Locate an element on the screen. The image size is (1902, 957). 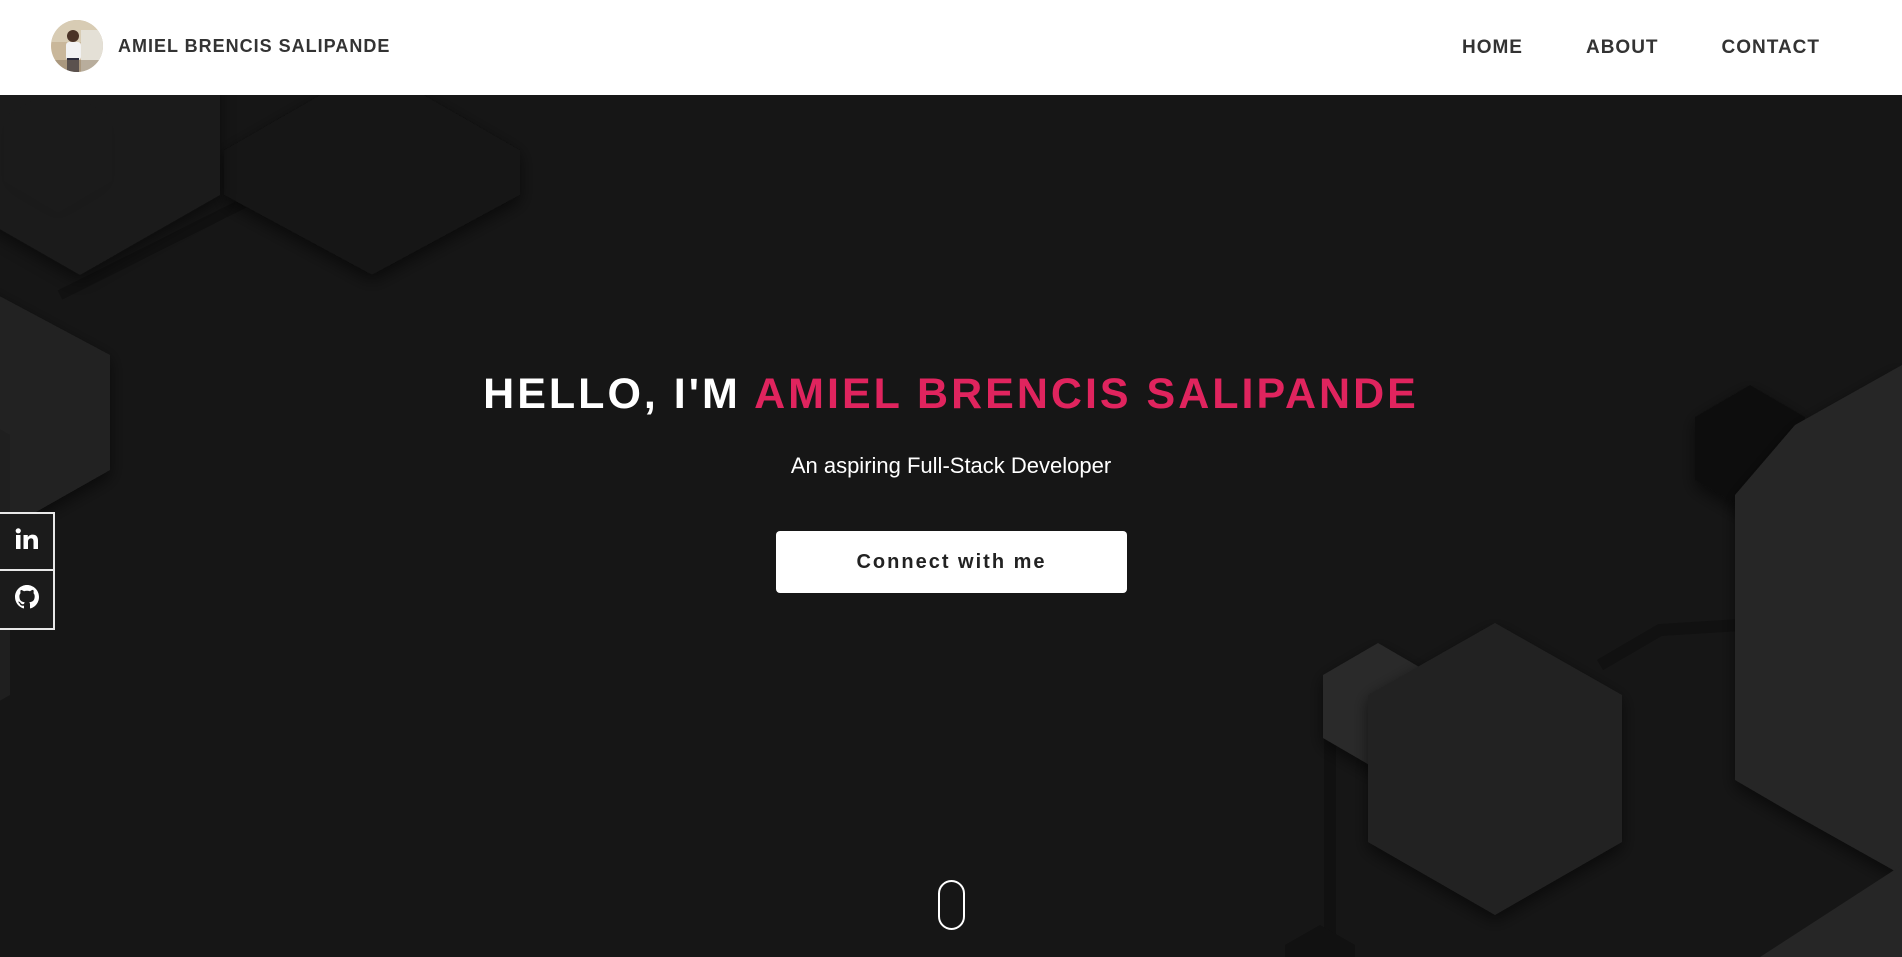
scroll-down-indicator is located at coordinates (951, 905).